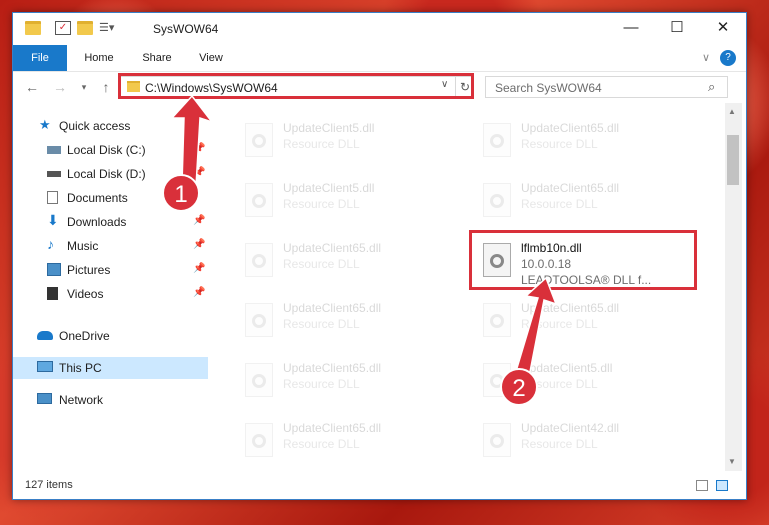 This screenshot has width=769, height=525. What do you see at coordinates (181, 193) in the screenshot?
I see `step-1-badge: 1` at bounding box center [181, 193].